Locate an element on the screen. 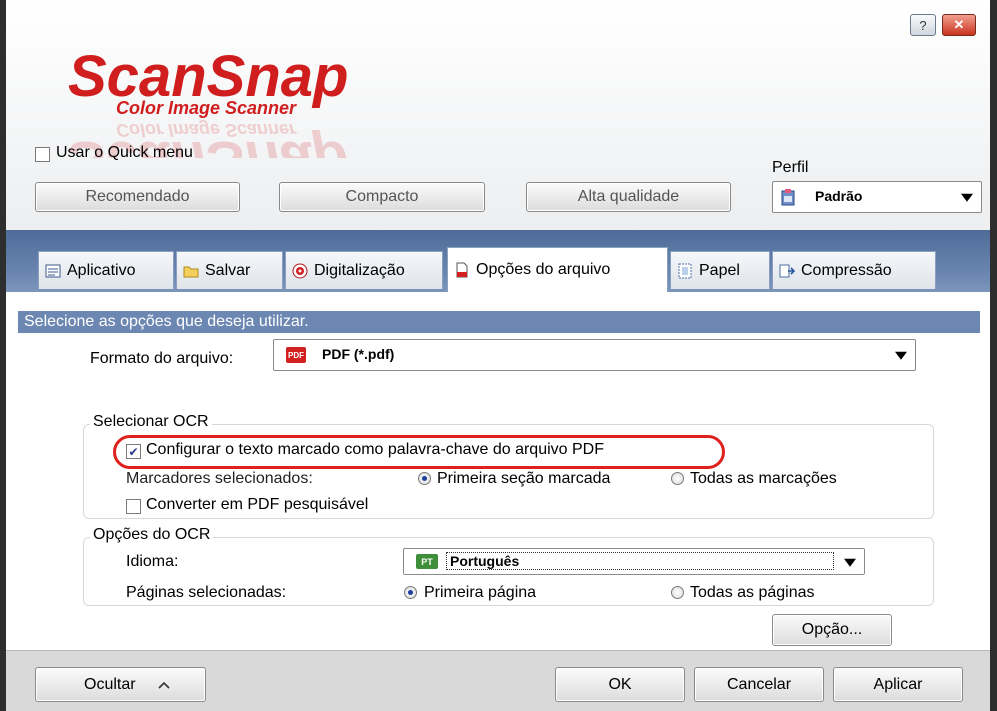 The width and height of the screenshot is (997, 711). first-marked-radio is located at coordinates (424, 478).